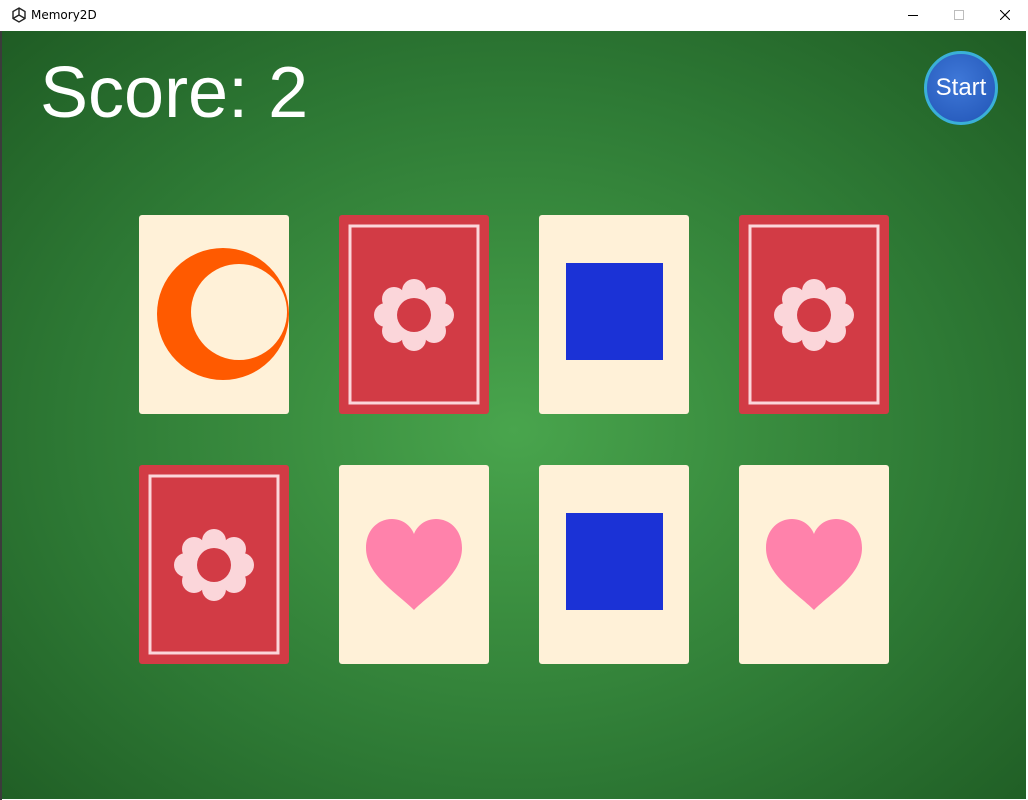  I want to click on minimize-button, so click(913, 15).